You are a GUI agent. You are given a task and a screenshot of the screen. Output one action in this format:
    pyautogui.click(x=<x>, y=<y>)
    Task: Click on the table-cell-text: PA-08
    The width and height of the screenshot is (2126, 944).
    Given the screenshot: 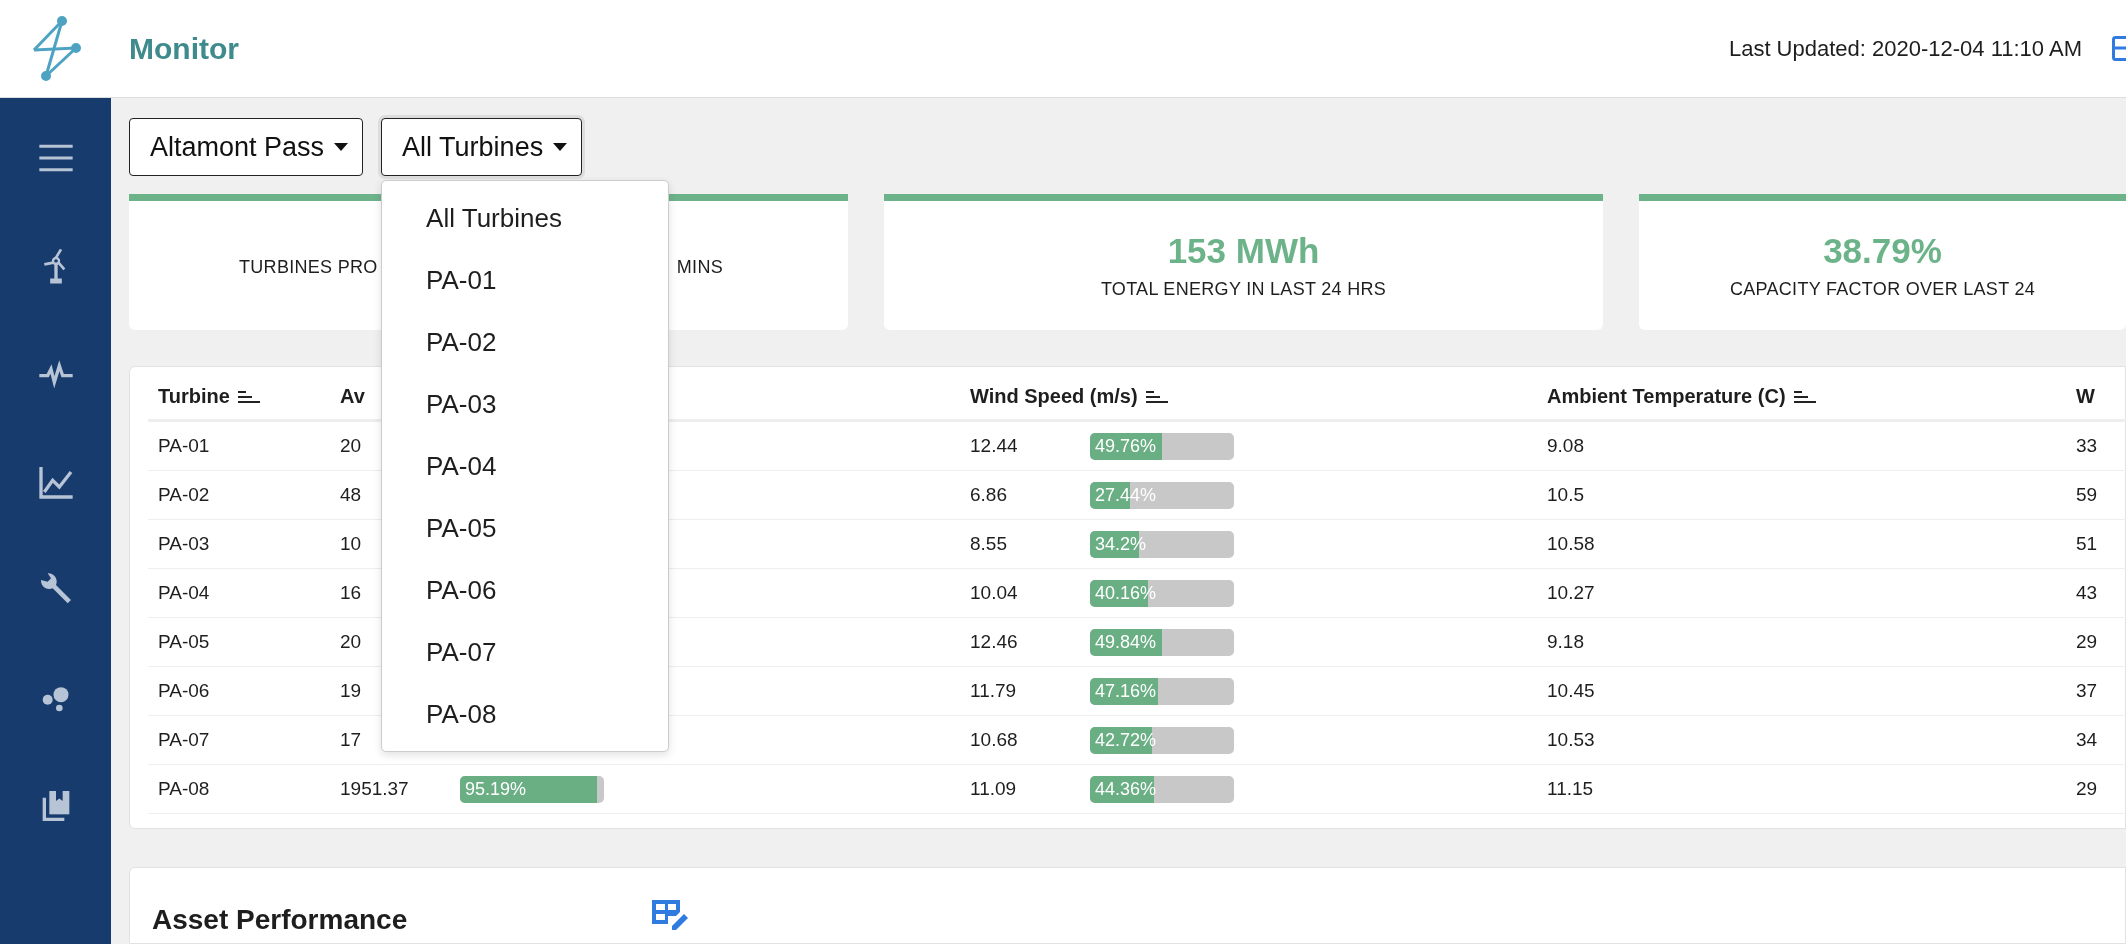 What is the action you would take?
    pyautogui.click(x=184, y=789)
    